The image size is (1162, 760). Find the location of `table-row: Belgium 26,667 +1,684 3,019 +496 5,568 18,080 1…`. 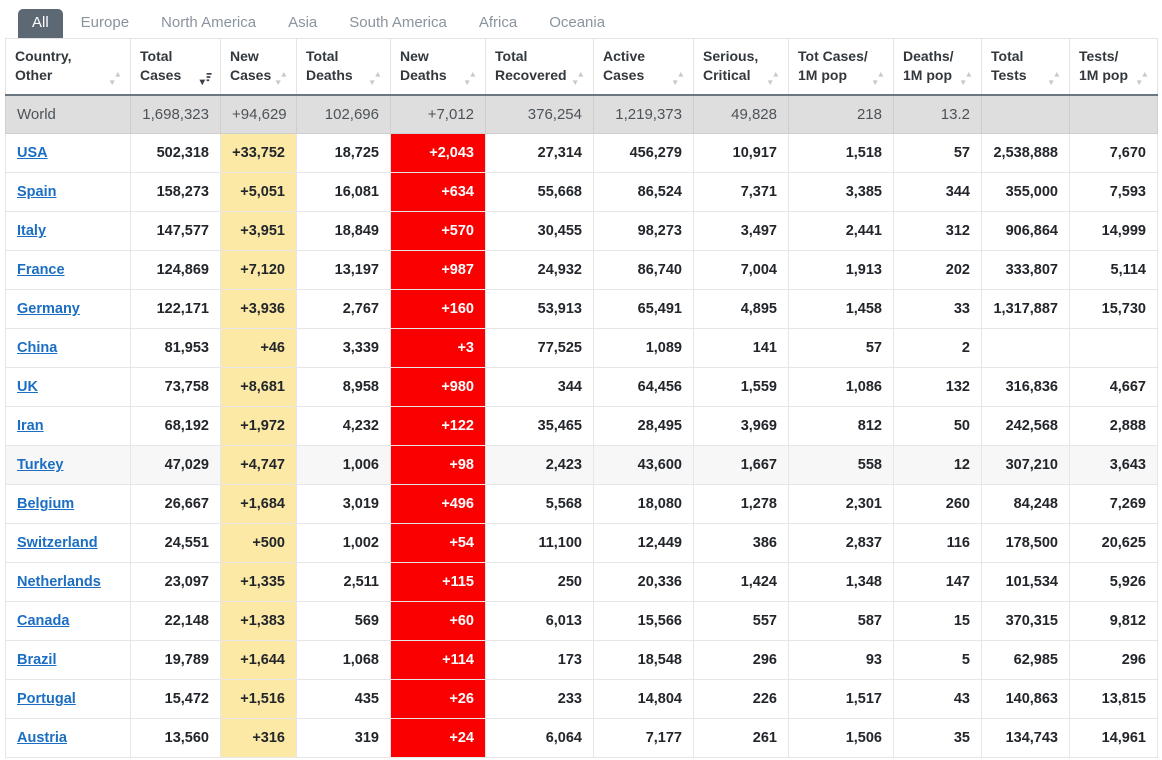

table-row: Belgium 26,667 +1,684 3,019 +496 5,568 18,080 1… is located at coordinates (581, 504).